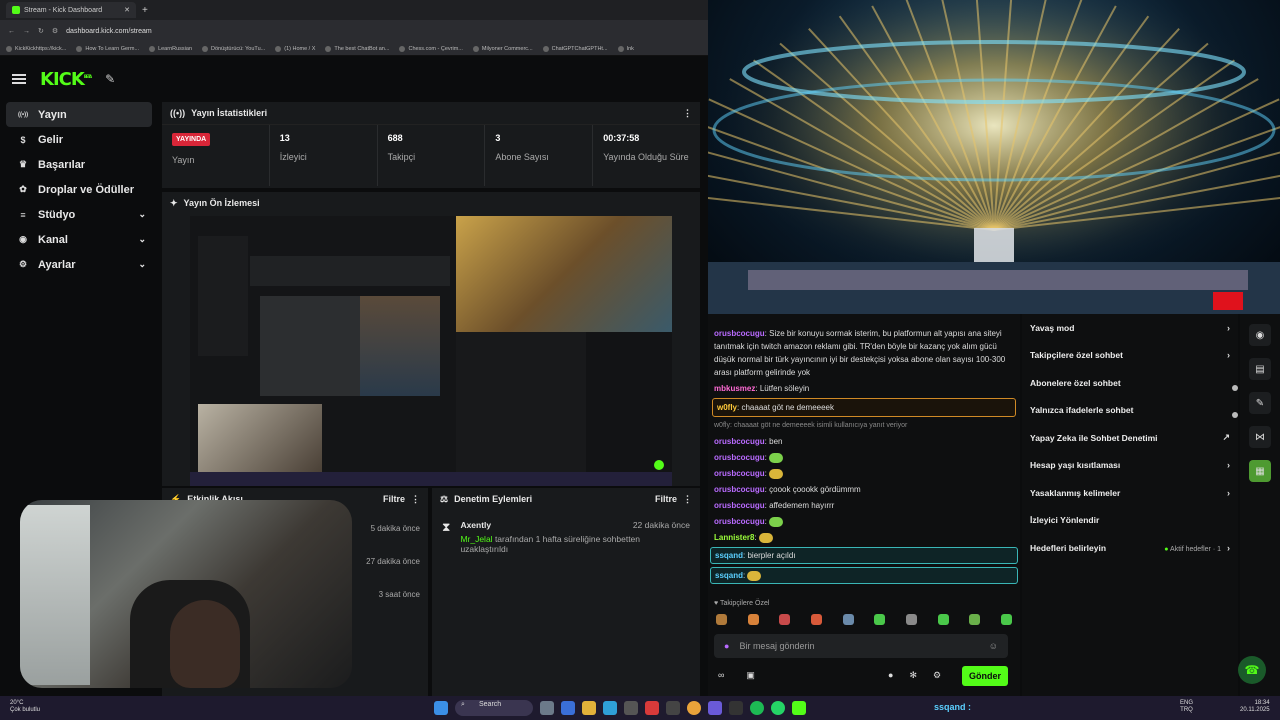 The image size is (1280, 720). I want to click on emoji-icon: ☺, so click(993, 646).